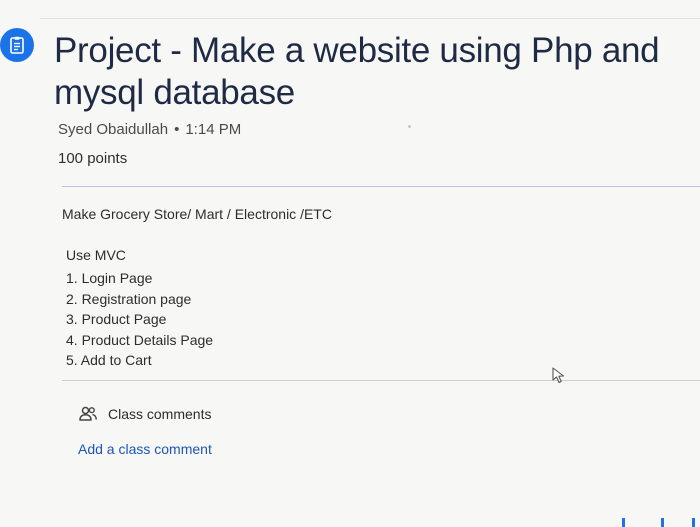 The width and height of the screenshot is (700, 527). Describe the element at coordinates (350, 521) in the screenshot. I see `bottom-edge` at that location.